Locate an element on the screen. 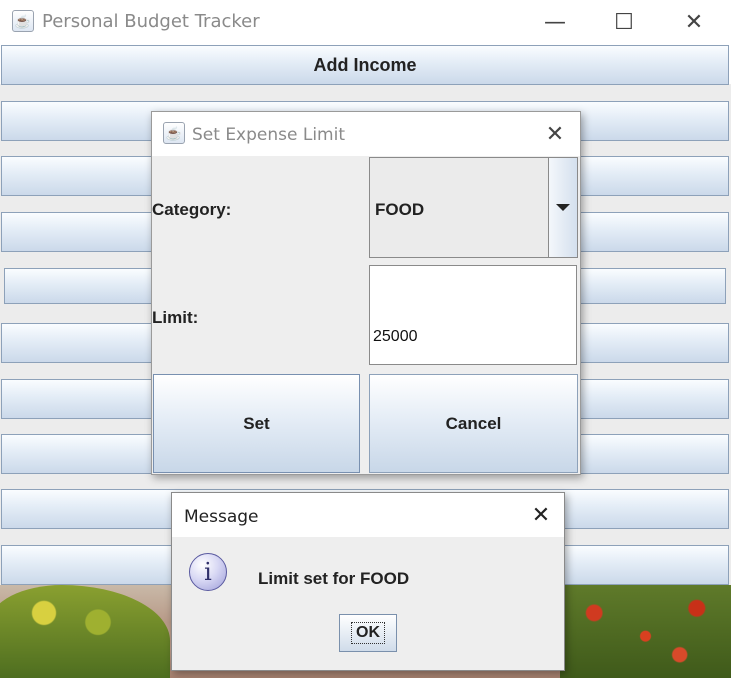  set-button: Set is located at coordinates (256, 423).